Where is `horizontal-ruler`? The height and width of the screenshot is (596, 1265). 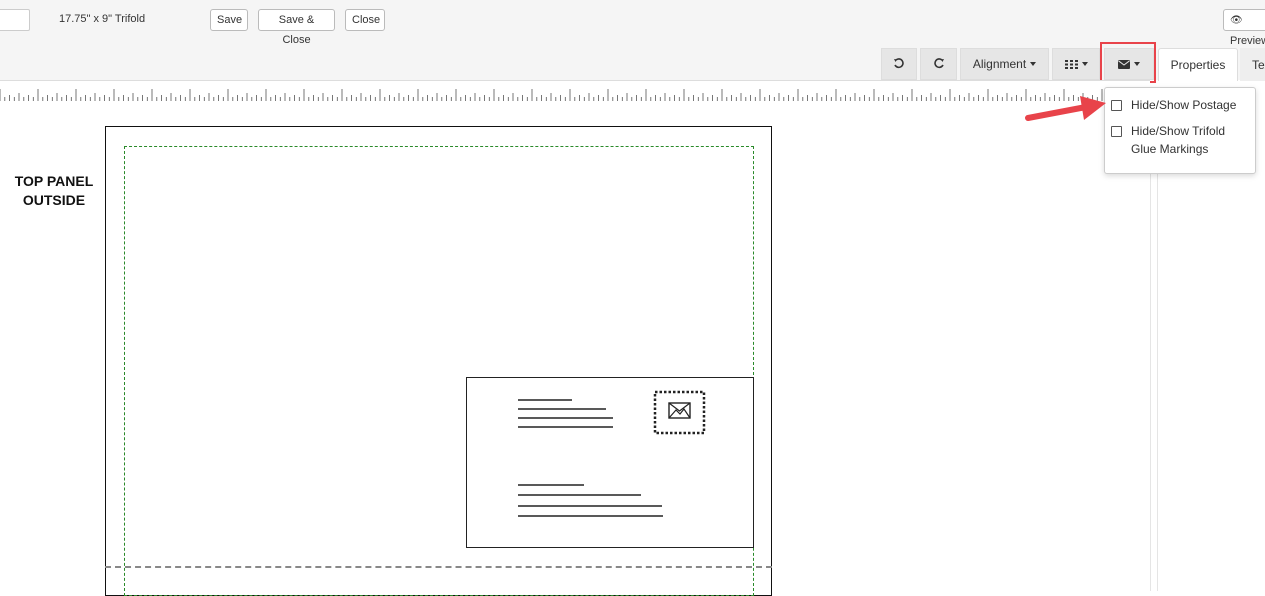
horizontal-ruler is located at coordinates (575, 90).